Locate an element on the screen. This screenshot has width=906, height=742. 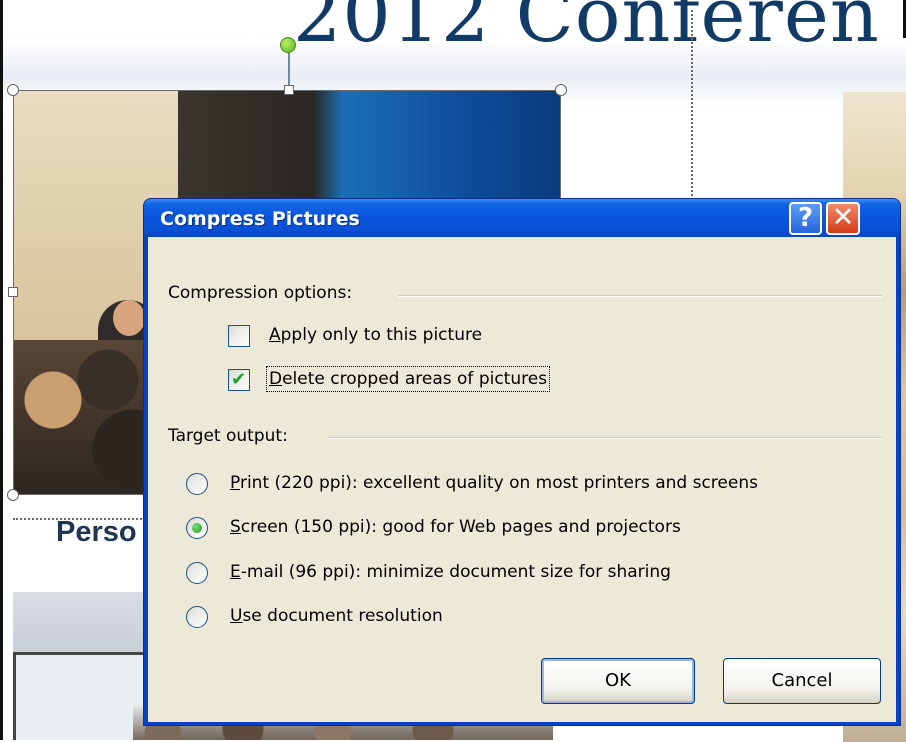
cancel-button: Cancel is located at coordinates (802, 681).